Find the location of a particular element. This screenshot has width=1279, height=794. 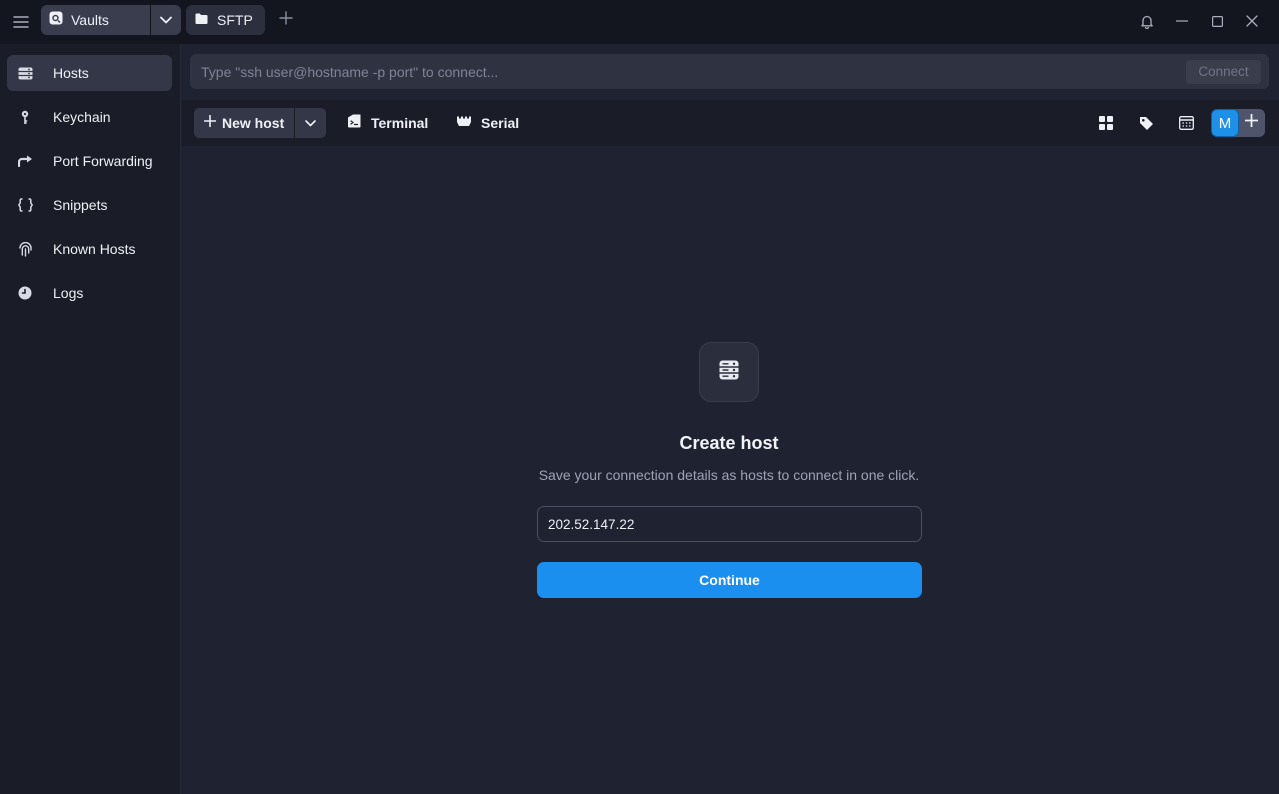

continue-button: Continue is located at coordinates (729, 580).